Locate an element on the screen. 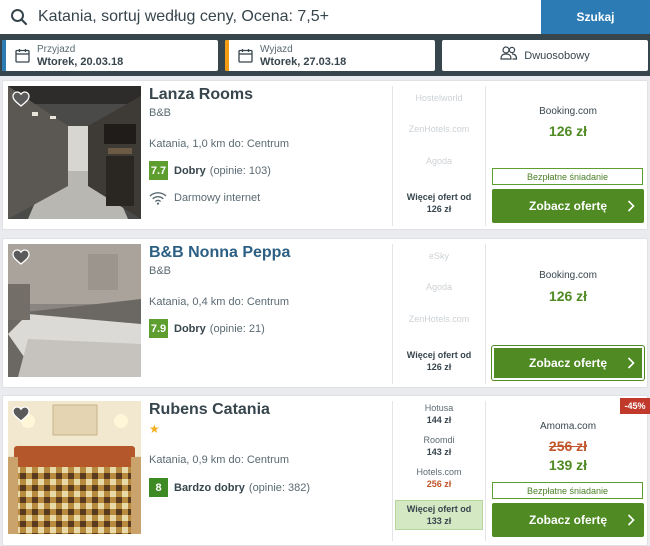  offer-provider: Hotusa is located at coordinates (439, 408).